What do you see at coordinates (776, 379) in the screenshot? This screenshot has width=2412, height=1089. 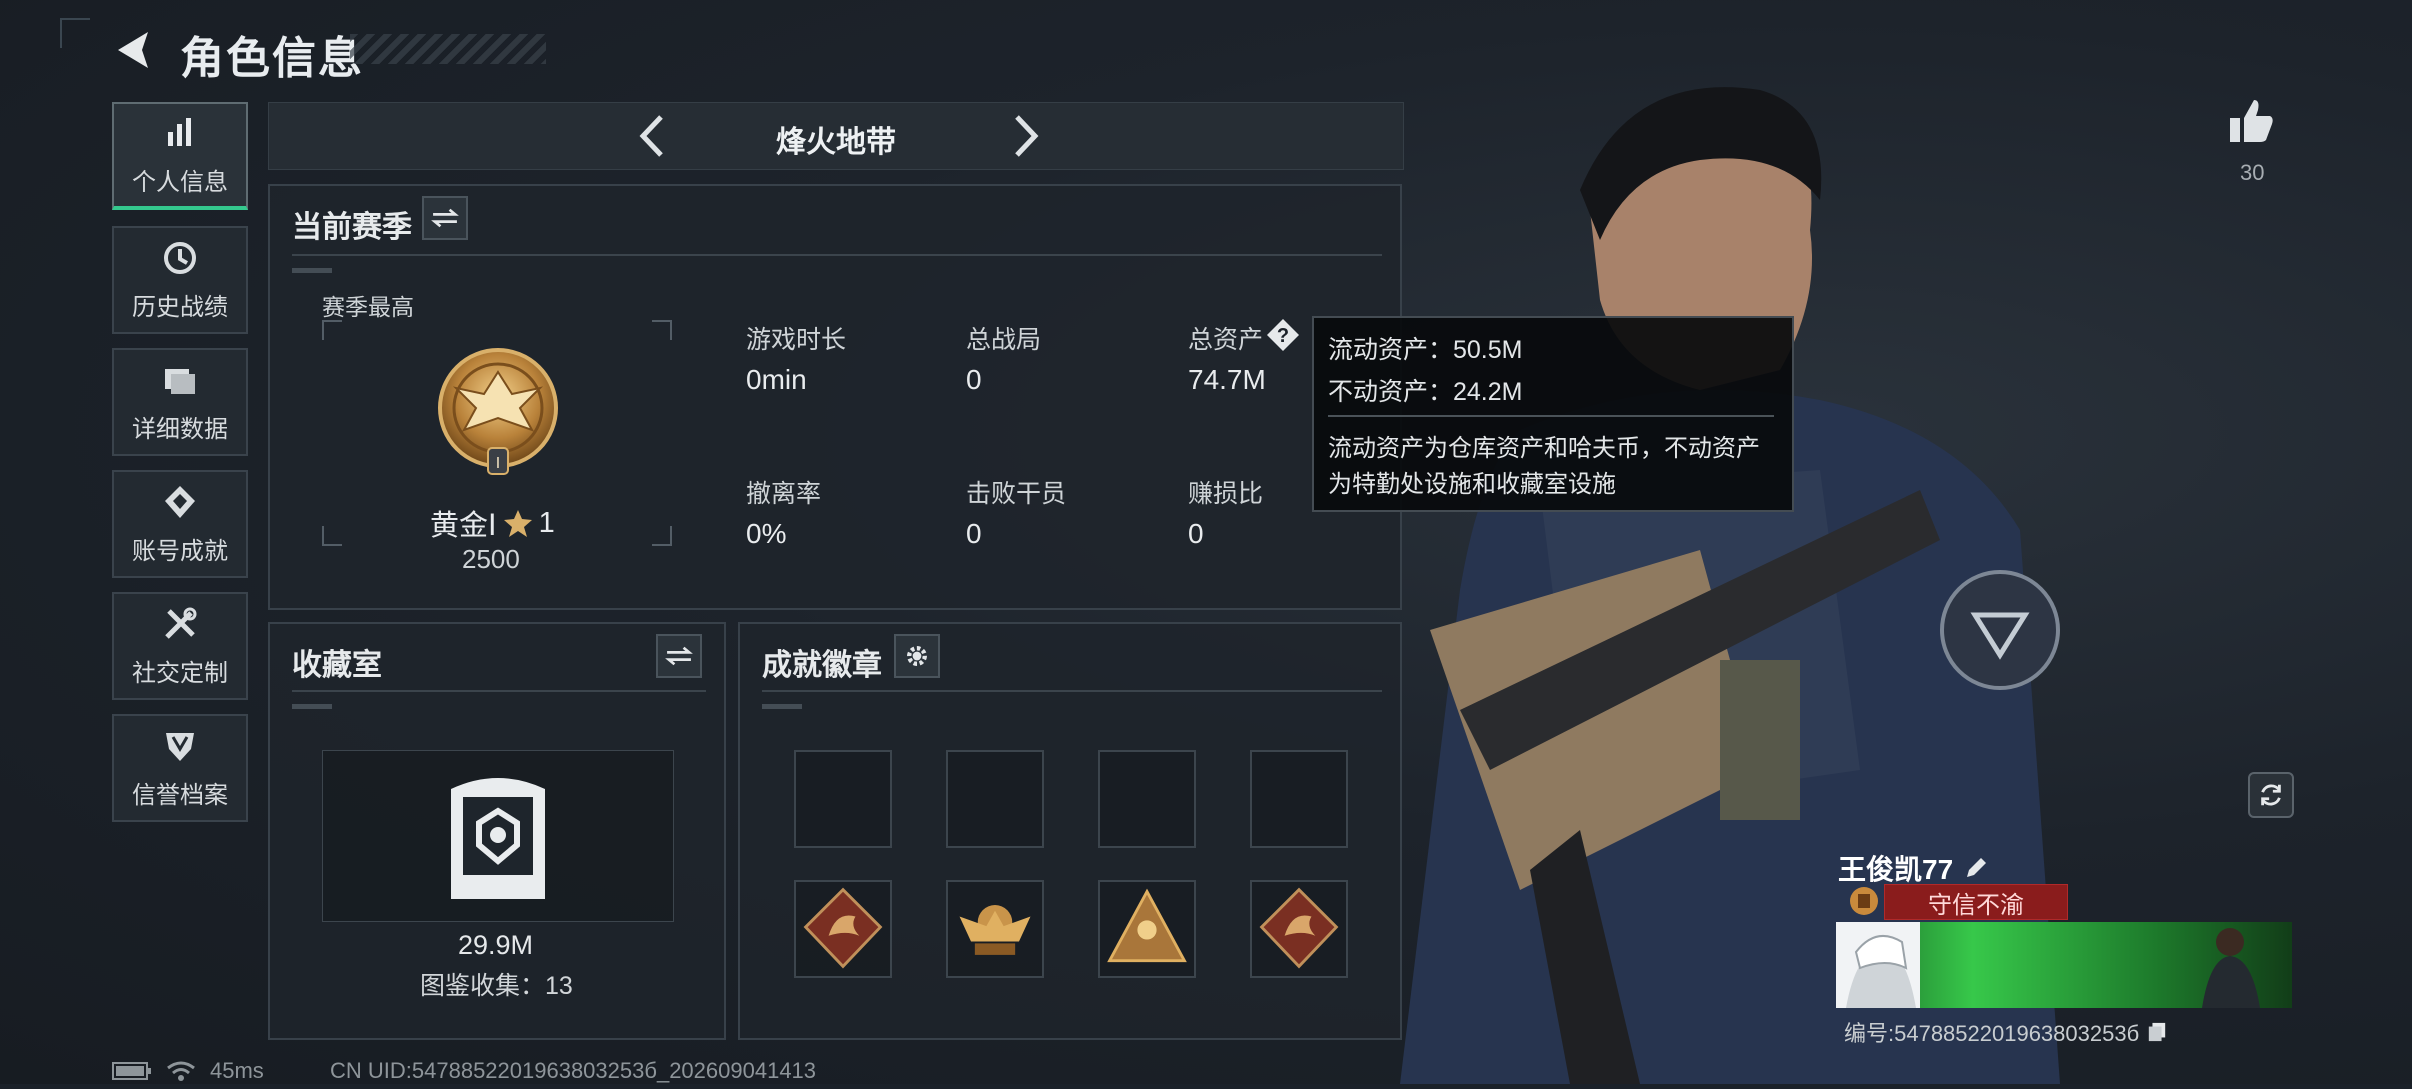 I see `stat-value-playtime: 0min` at bounding box center [776, 379].